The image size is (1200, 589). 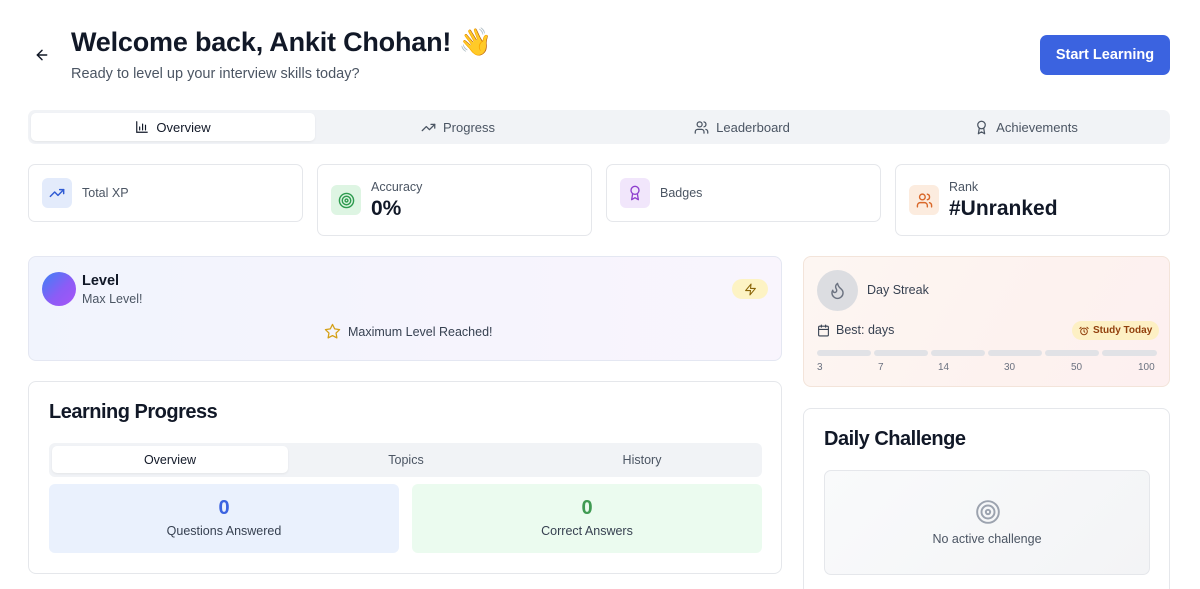 What do you see at coordinates (165, 193) in the screenshot?
I see `total-xp-card: Total XP` at bounding box center [165, 193].